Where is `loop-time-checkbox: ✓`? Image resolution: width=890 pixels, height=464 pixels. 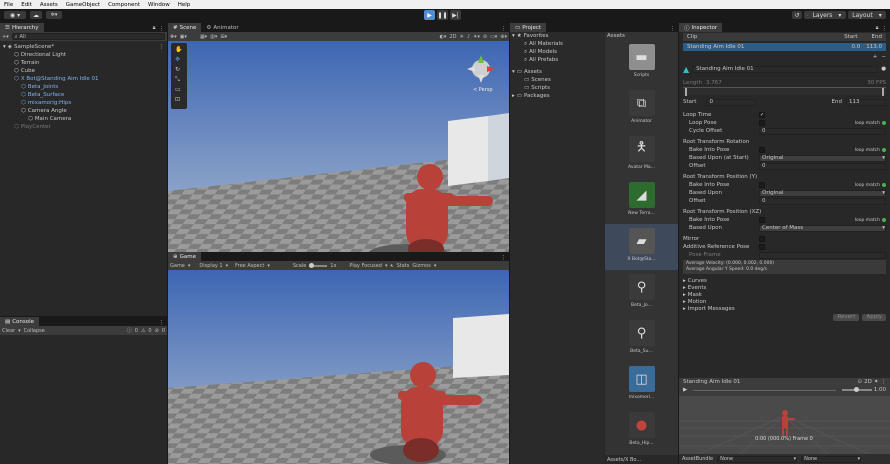 loop-time-checkbox: ✓ is located at coordinates (762, 115).